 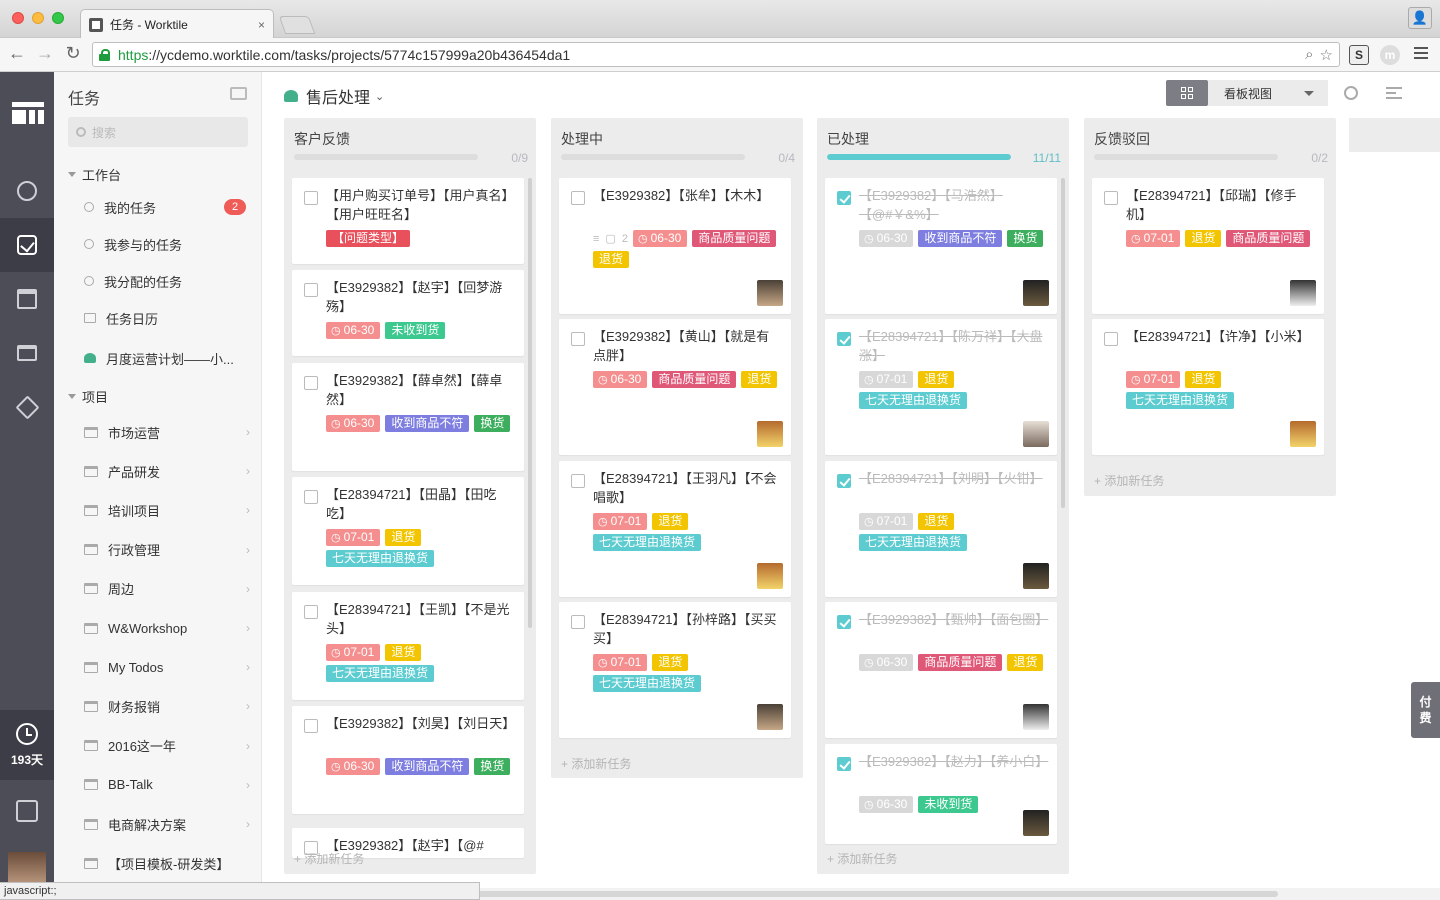 I want to click on sidebar-project-item: BB-Talk ›, so click(x=169, y=785).